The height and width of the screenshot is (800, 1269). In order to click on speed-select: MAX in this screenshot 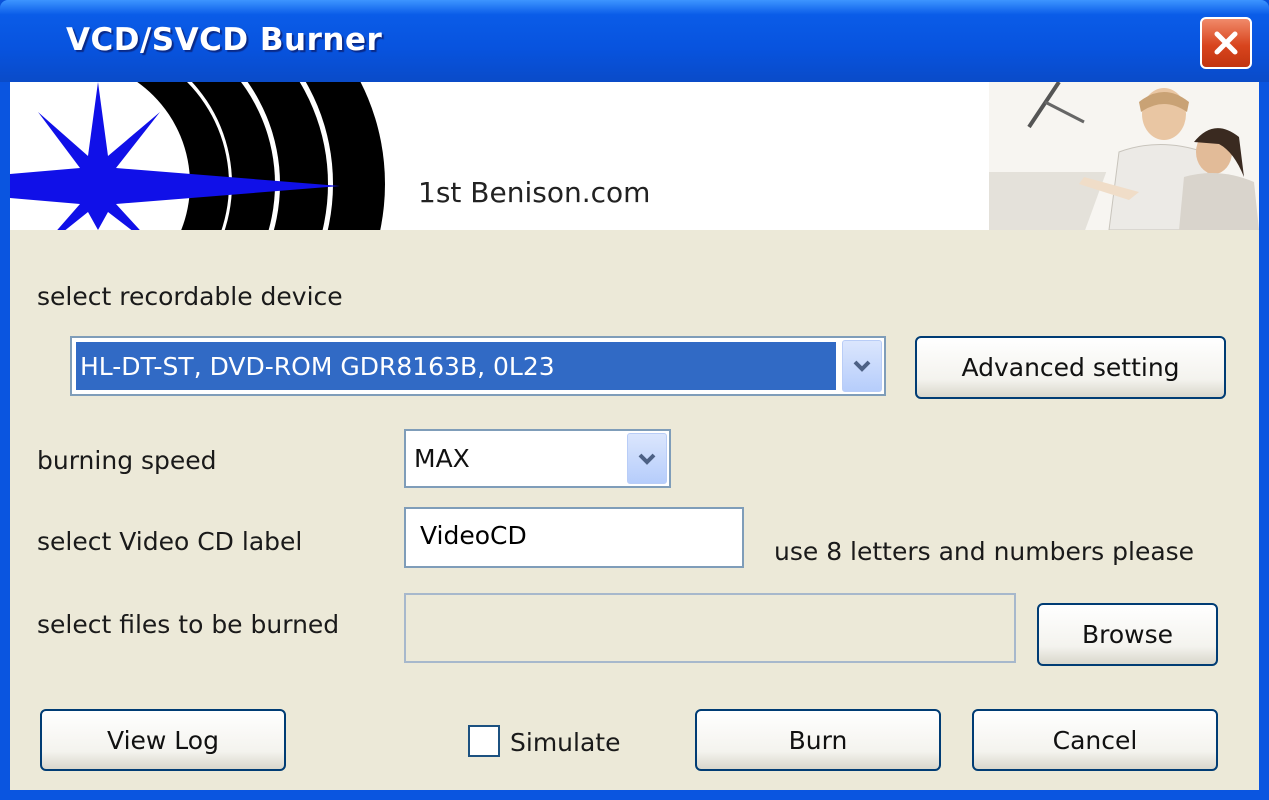, I will do `click(537, 458)`.